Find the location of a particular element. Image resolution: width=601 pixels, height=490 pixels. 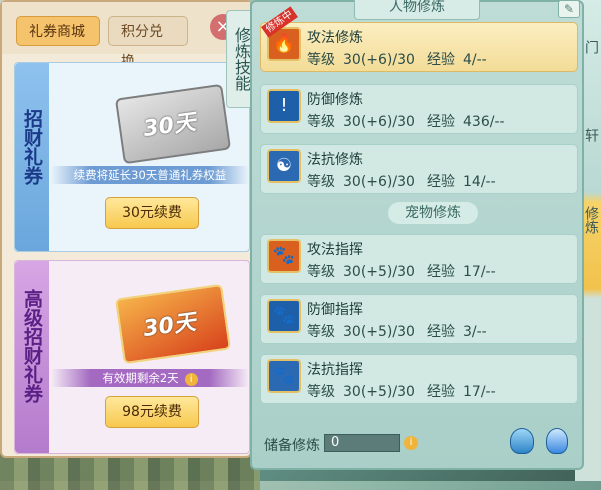

tab-coupon-shop: 礼券商城 is located at coordinates (58, 31).